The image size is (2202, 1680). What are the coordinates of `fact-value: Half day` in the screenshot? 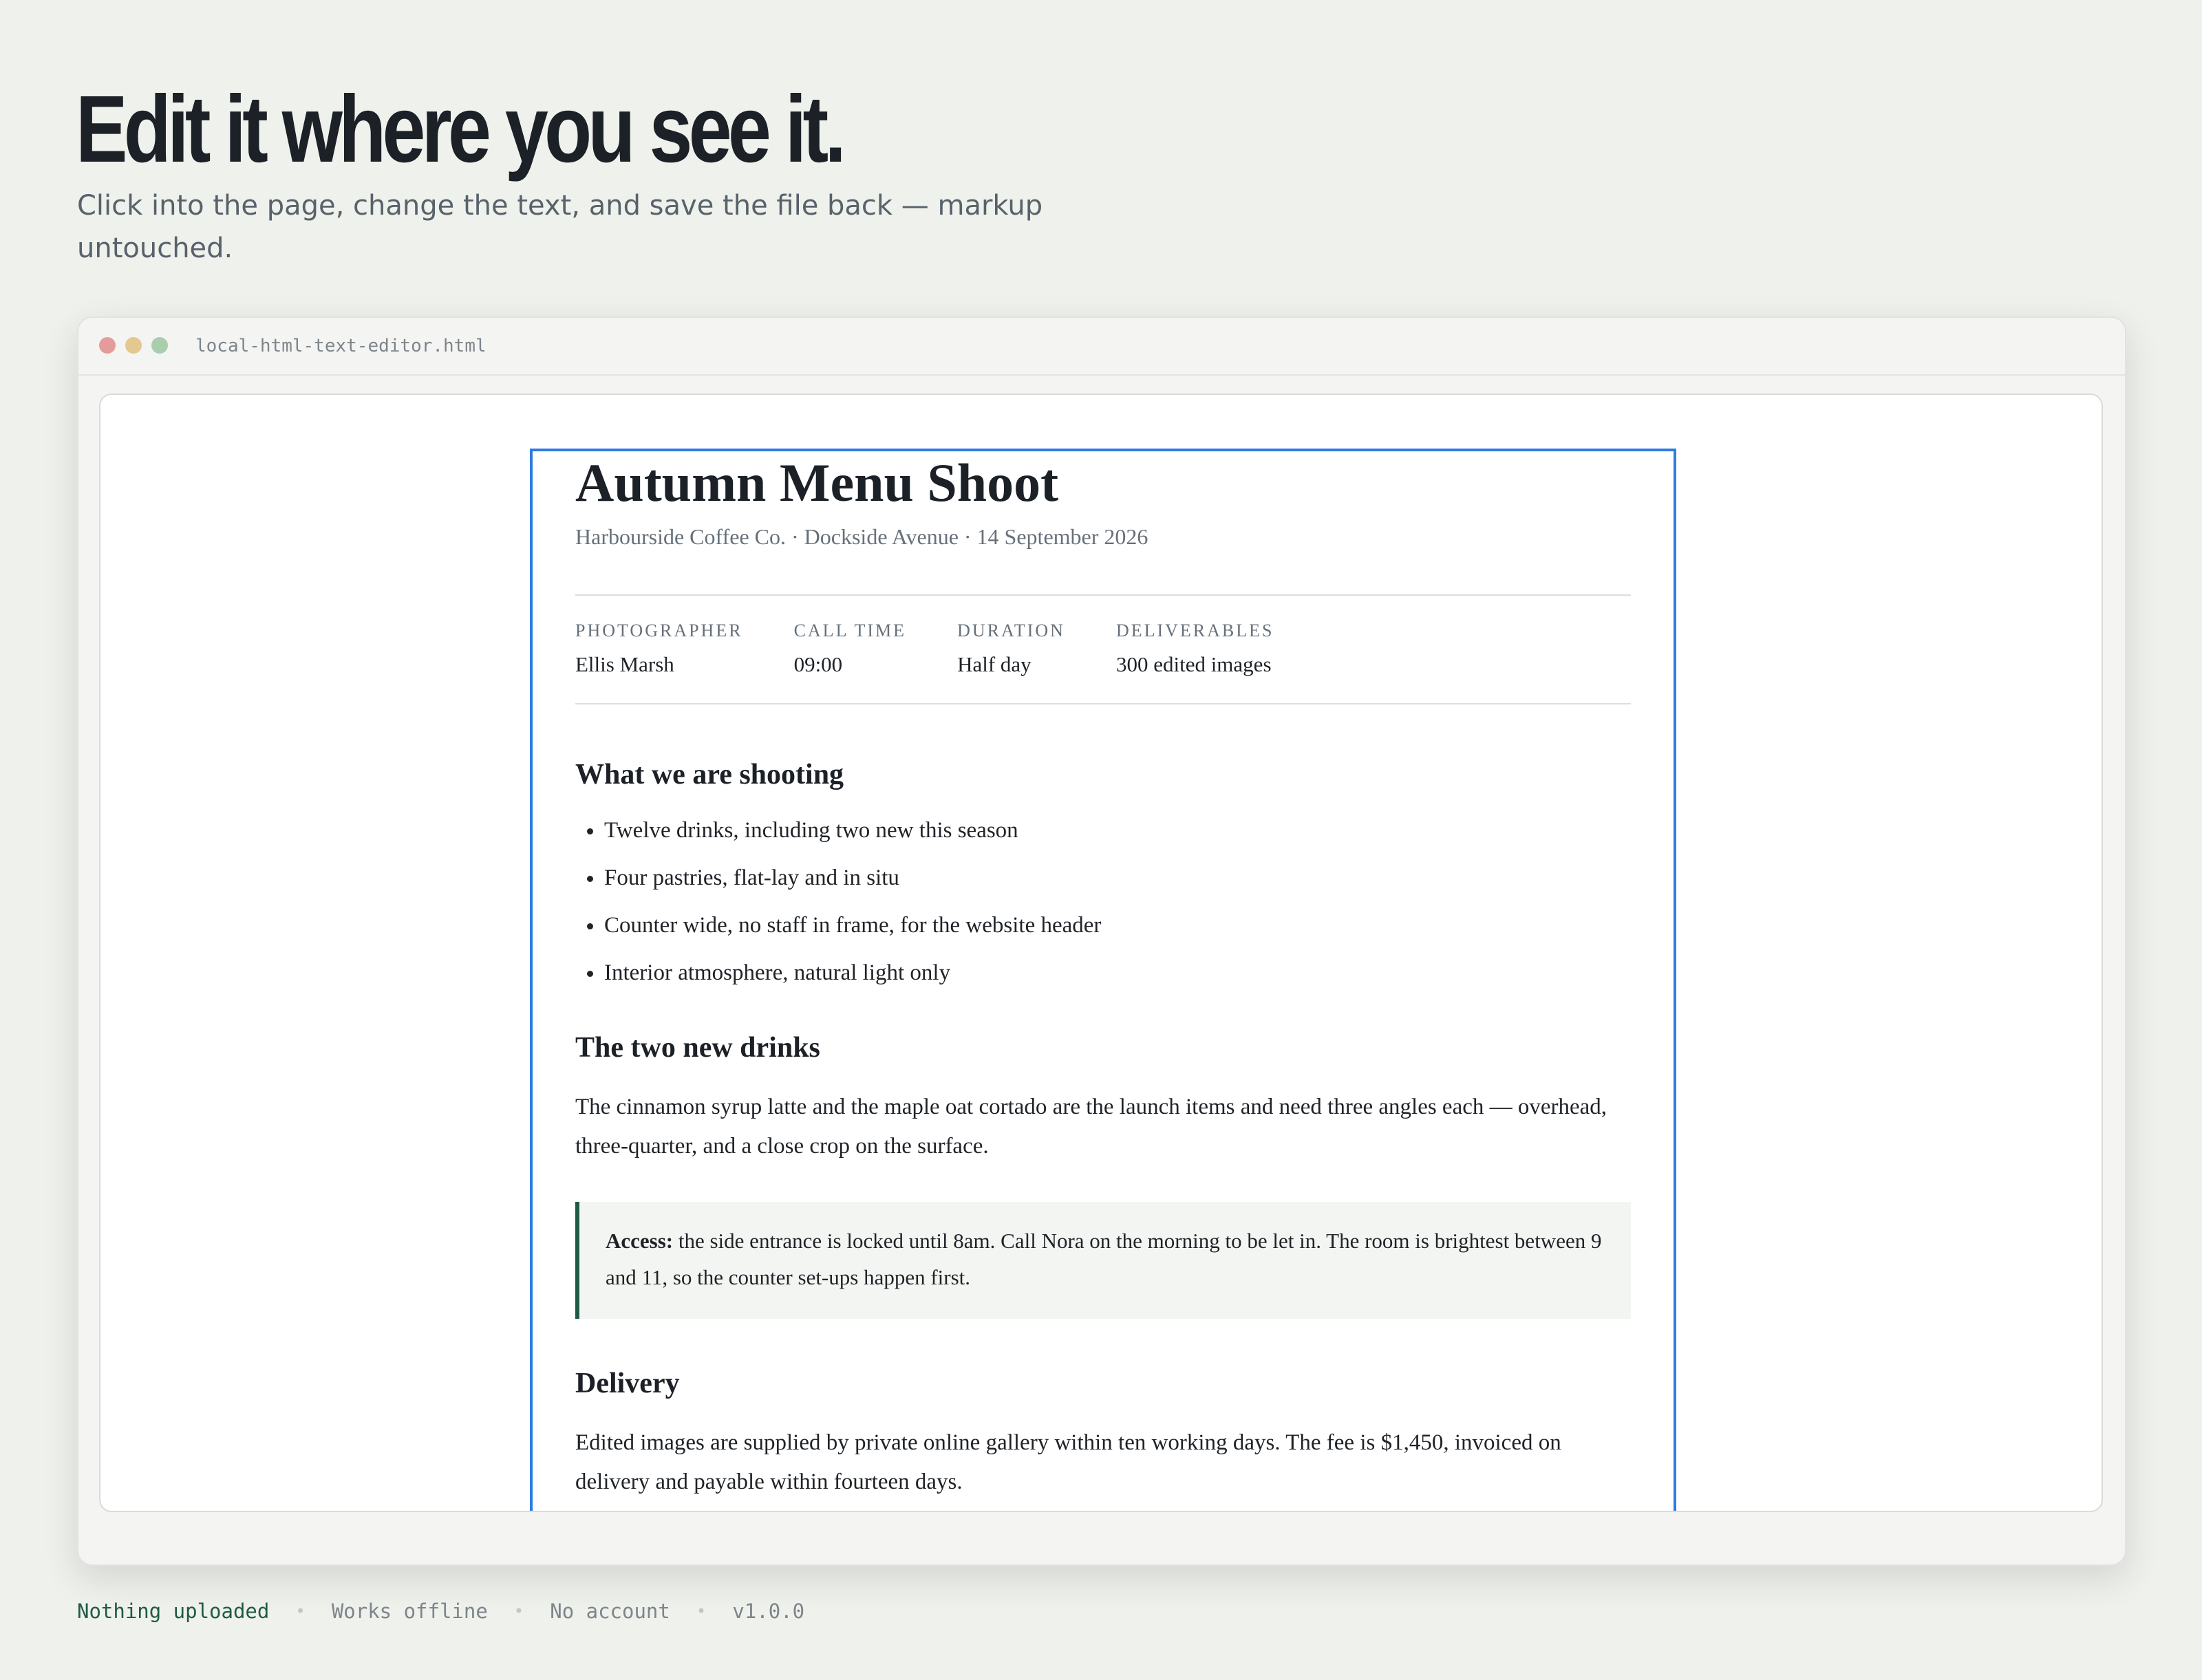 It's located at (1011, 664).